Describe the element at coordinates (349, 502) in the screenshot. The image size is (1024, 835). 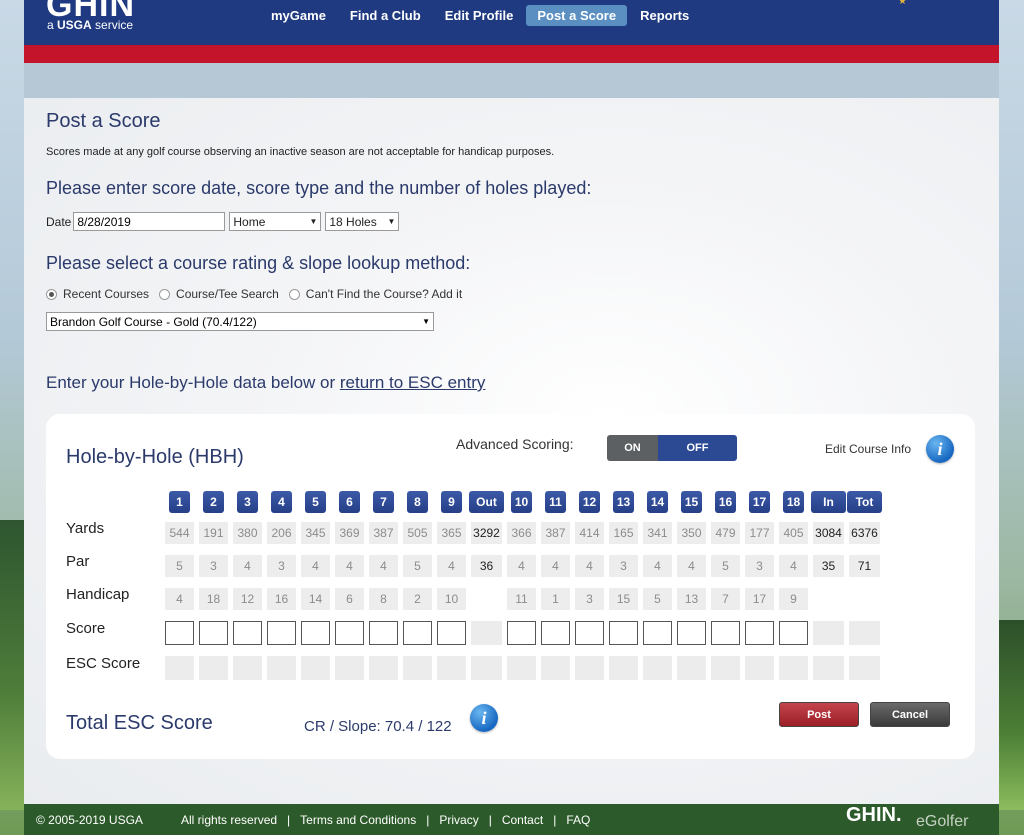
I see `hole-header-6: 6` at that location.